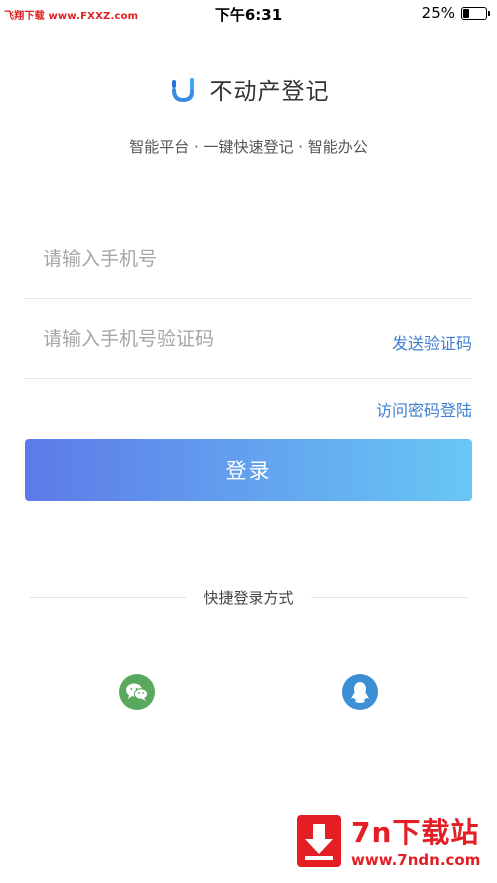 The width and height of the screenshot is (497, 883). What do you see at coordinates (432, 342) in the screenshot?
I see `send-code-button: 发送验证码` at bounding box center [432, 342].